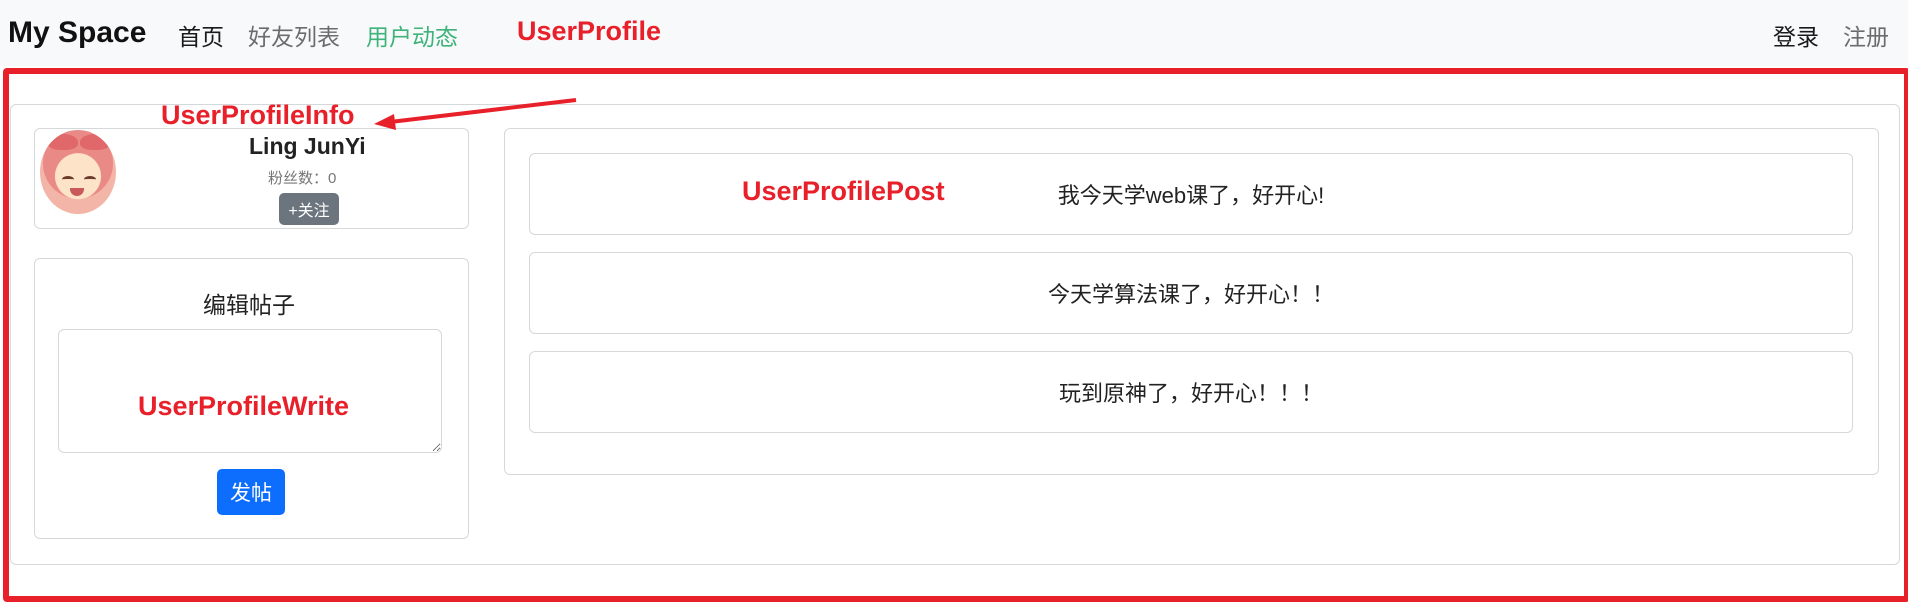 The width and height of the screenshot is (1908, 602). Describe the element at coordinates (309, 209) in the screenshot. I see `follow-button: +关注` at that location.